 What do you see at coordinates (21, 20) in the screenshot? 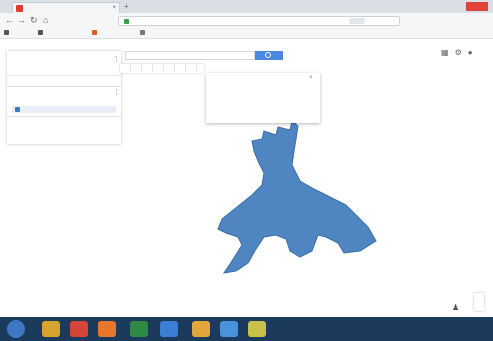
I see `forward-button: →` at bounding box center [21, 20].